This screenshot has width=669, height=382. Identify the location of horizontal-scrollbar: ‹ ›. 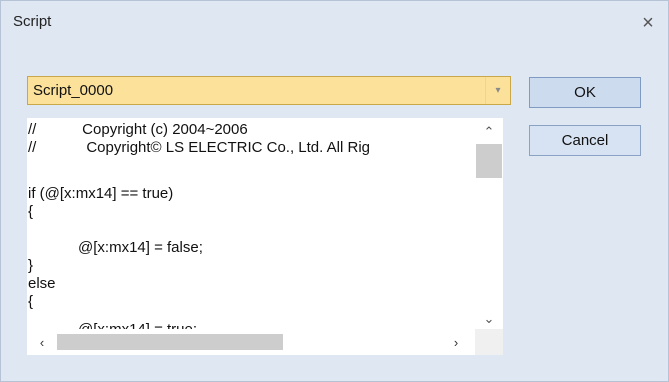
(251, 342).